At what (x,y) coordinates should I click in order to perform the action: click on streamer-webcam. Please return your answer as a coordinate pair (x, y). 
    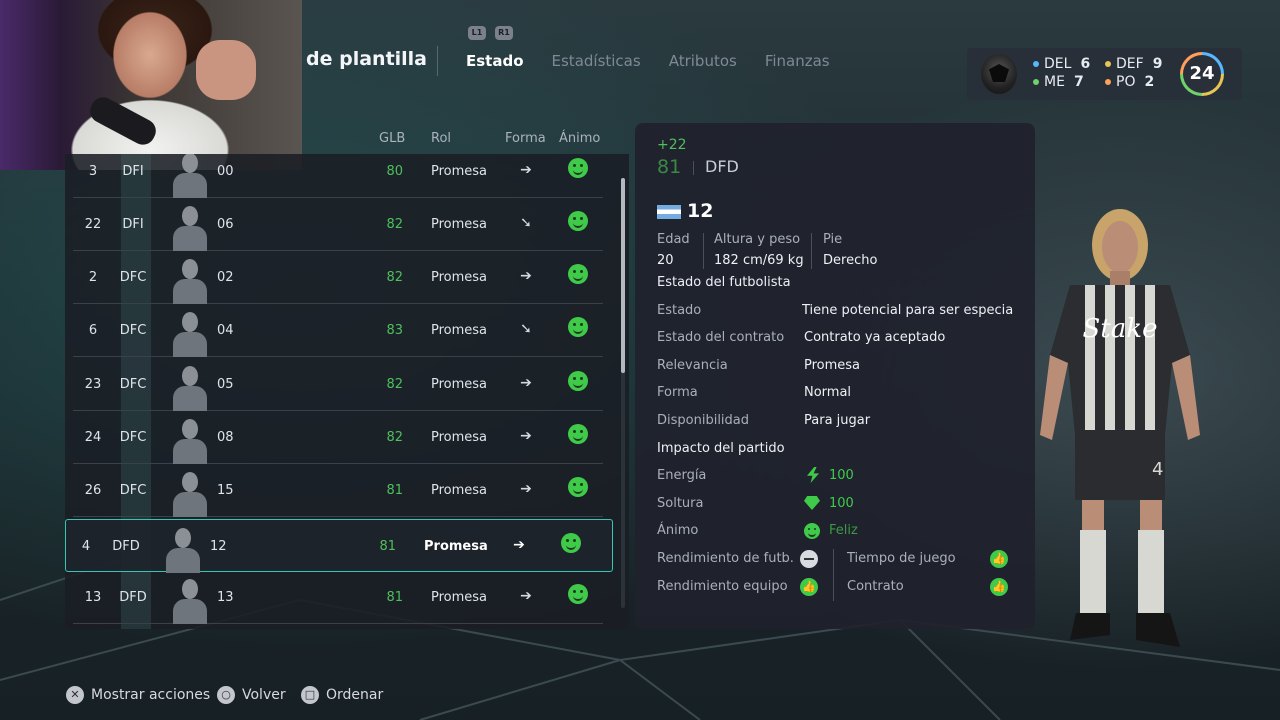
    Looking at the image, I should click on (151, 85).